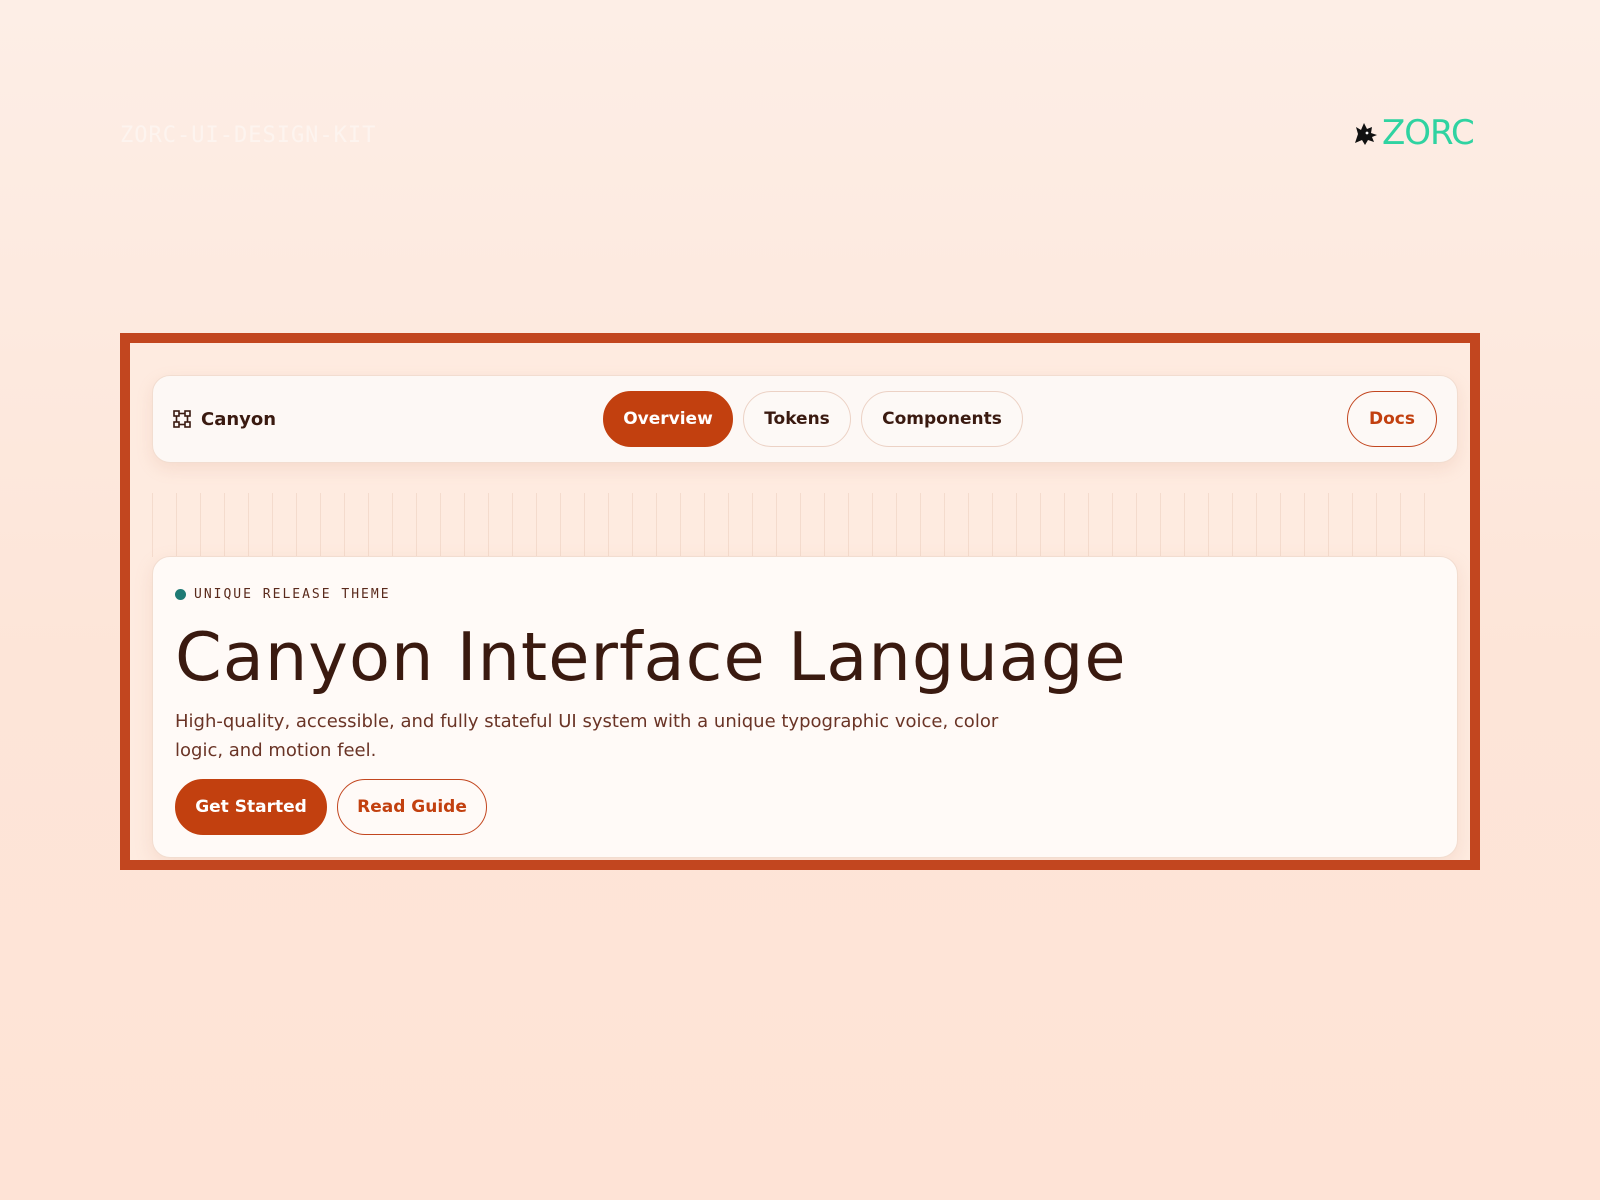 The image size is (1600, 1200). Describe the element at coordinates (1392, 419) in the screenshot. I see `docs-button: Docs` at that location.